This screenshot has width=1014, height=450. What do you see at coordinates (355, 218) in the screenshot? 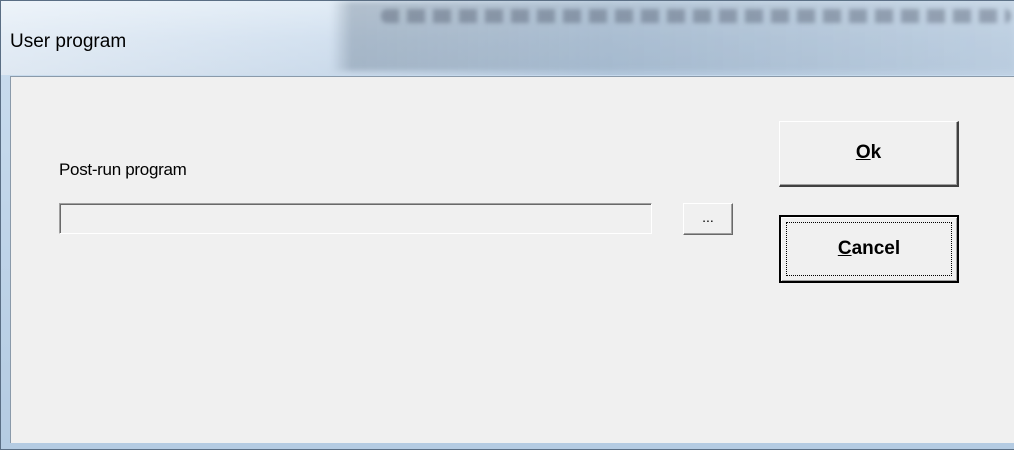
I see `post-run-program-field` at bounding box center [355, 218].